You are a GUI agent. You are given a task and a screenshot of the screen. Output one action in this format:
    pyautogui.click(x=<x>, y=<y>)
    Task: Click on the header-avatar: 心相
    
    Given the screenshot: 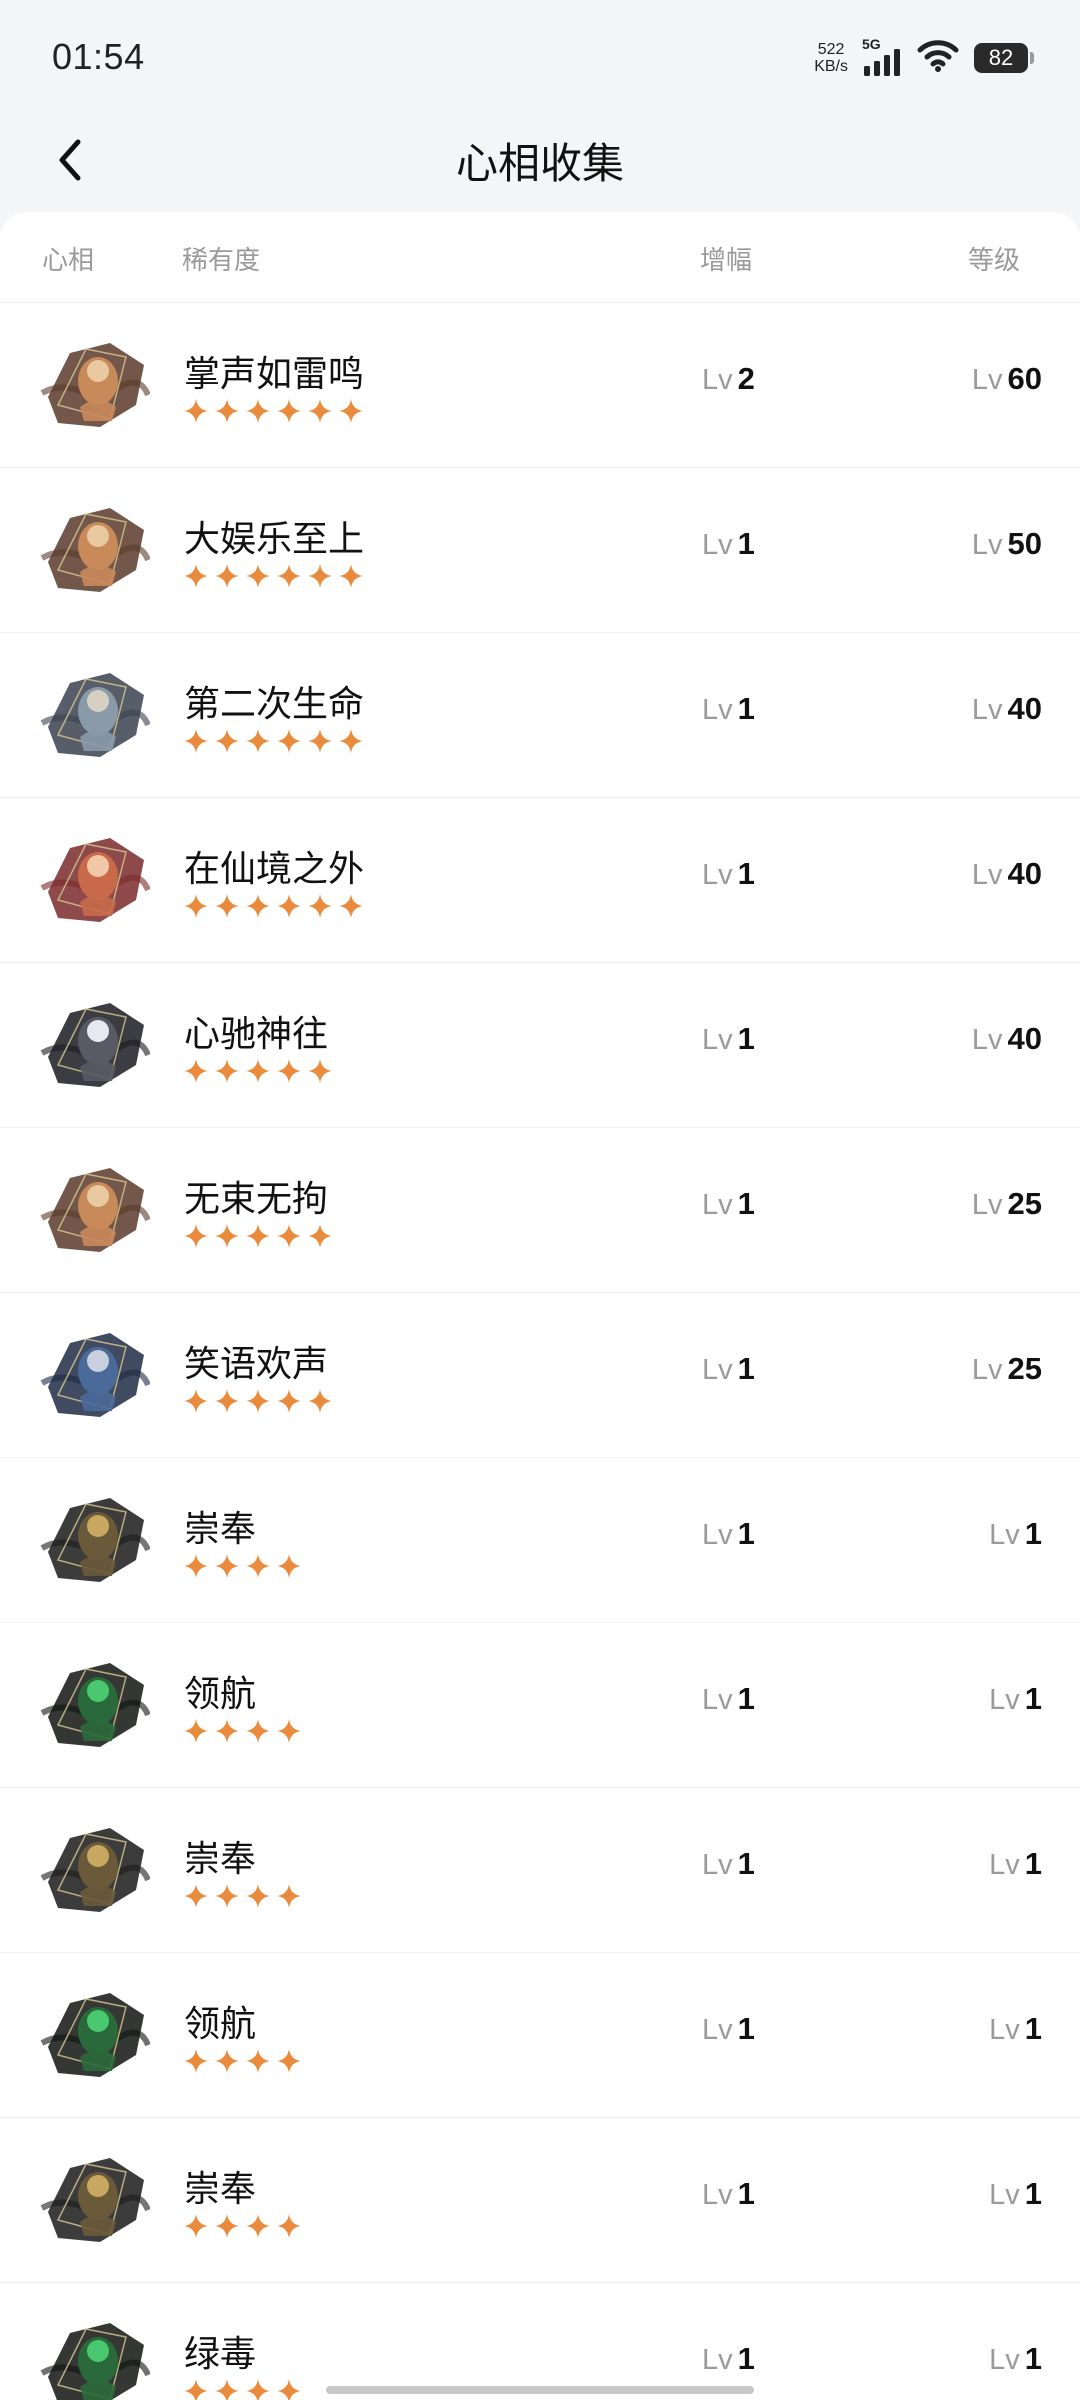 What is the action you would take?
    pyautogui.click(x=68, y=261)
    